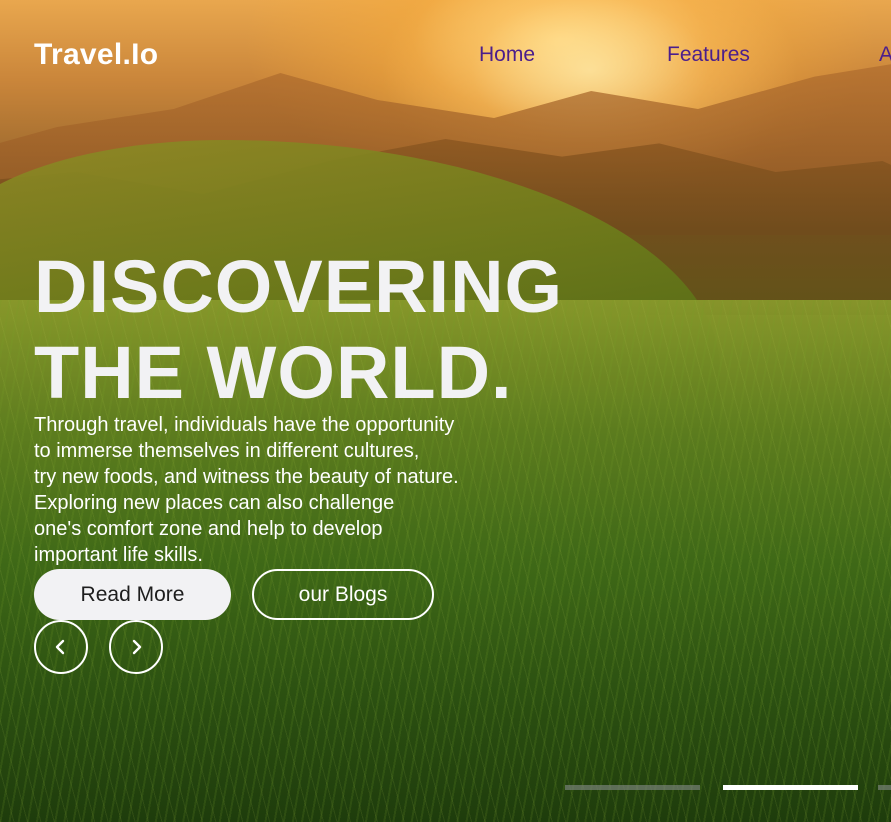 Image resolution: width=891 pixels, height=822 pixels. Describe the element at coordinates (885, 55) in the screenshot. I see `nav-link-about: About` at that location.